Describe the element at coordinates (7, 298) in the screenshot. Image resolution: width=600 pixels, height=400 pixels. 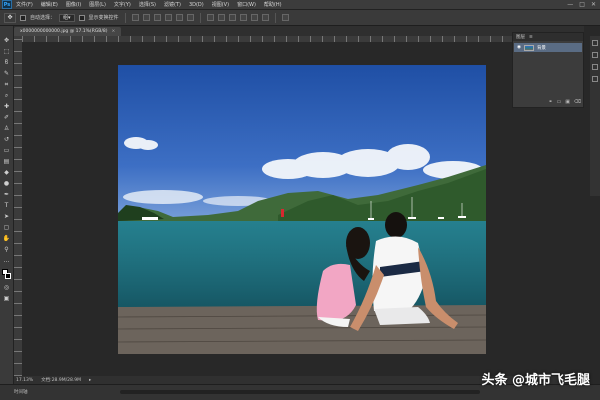
I see `screen-mode-icon: ▣` at that location.